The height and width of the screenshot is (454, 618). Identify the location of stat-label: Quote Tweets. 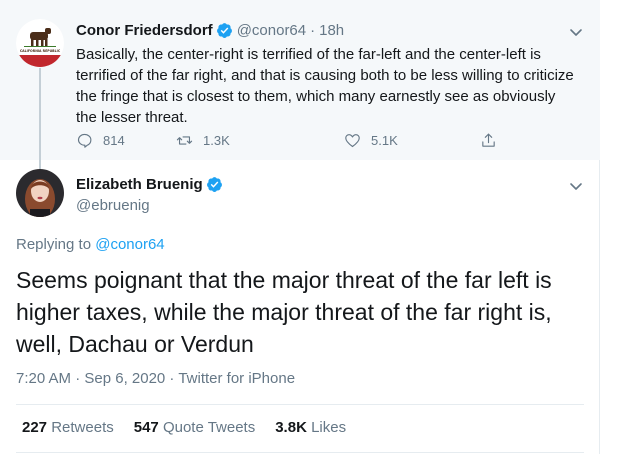
(209, 427).